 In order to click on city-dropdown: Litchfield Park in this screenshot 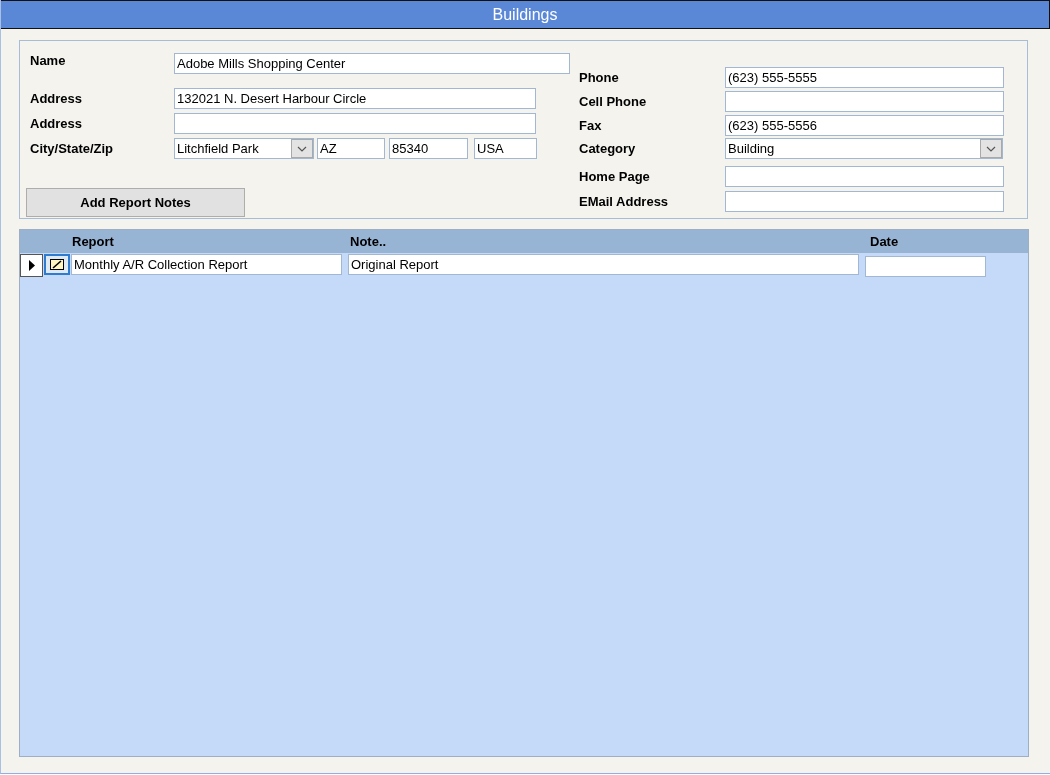, I will do `click(244, 148)`.